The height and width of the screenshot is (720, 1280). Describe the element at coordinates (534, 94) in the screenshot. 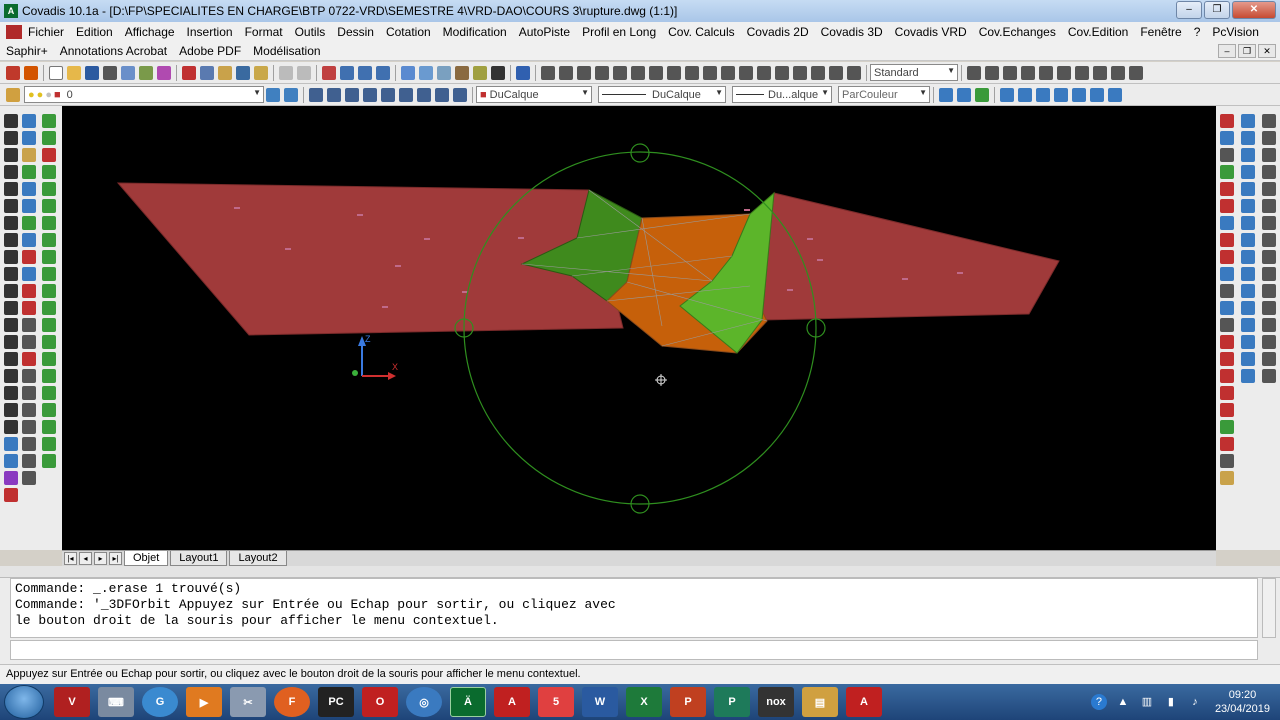

I see `color-combo: ■ DuCalque ▼` at that location.